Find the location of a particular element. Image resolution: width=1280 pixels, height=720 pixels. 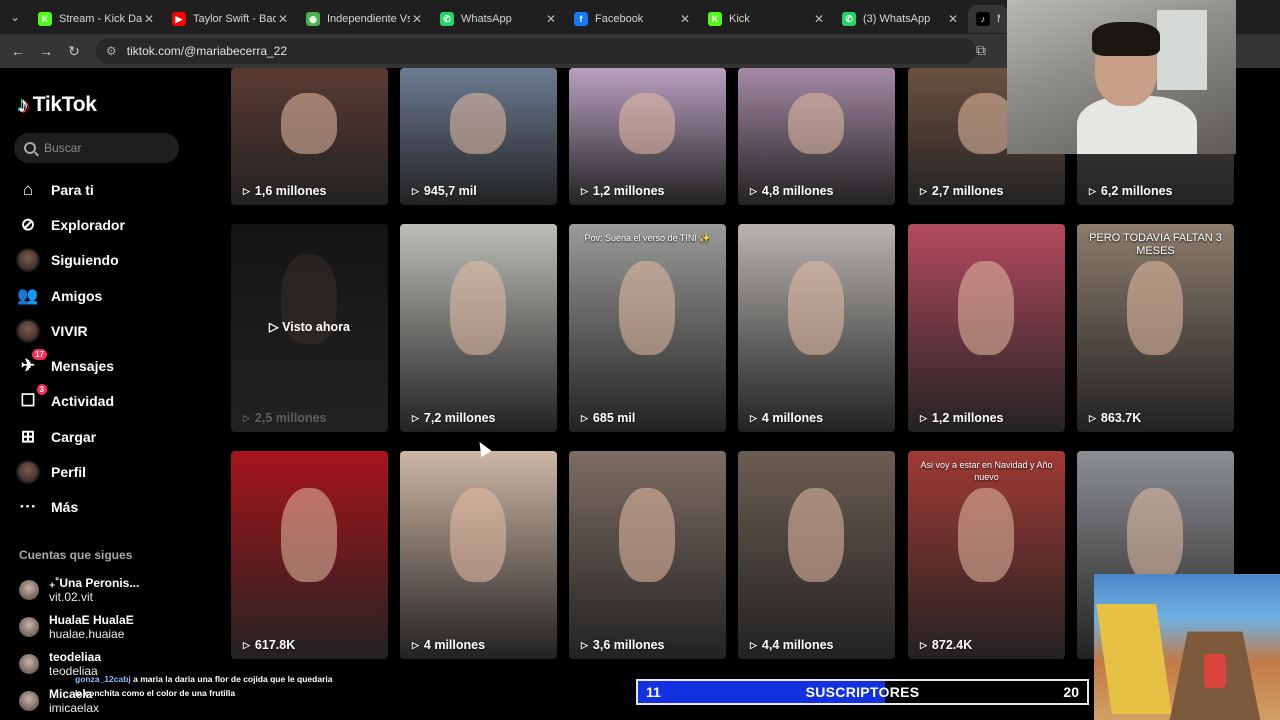

video-tile: ▷ 3,6 millones is located at coordinates (647, 555).